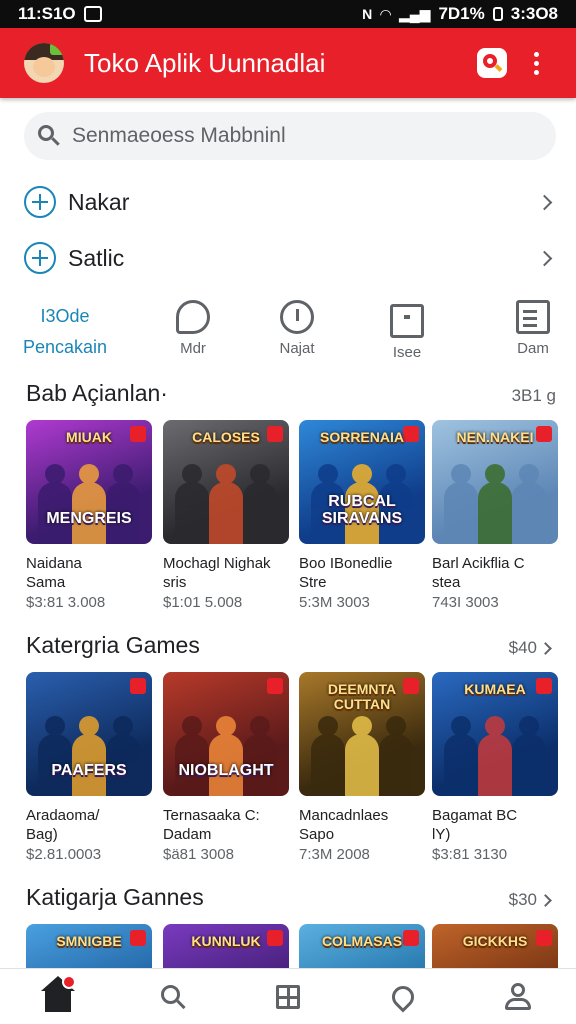  Describe the element at coordinates (290, 258) in the screenshot. I see `menu-row-satlic: Satlic` at that location.